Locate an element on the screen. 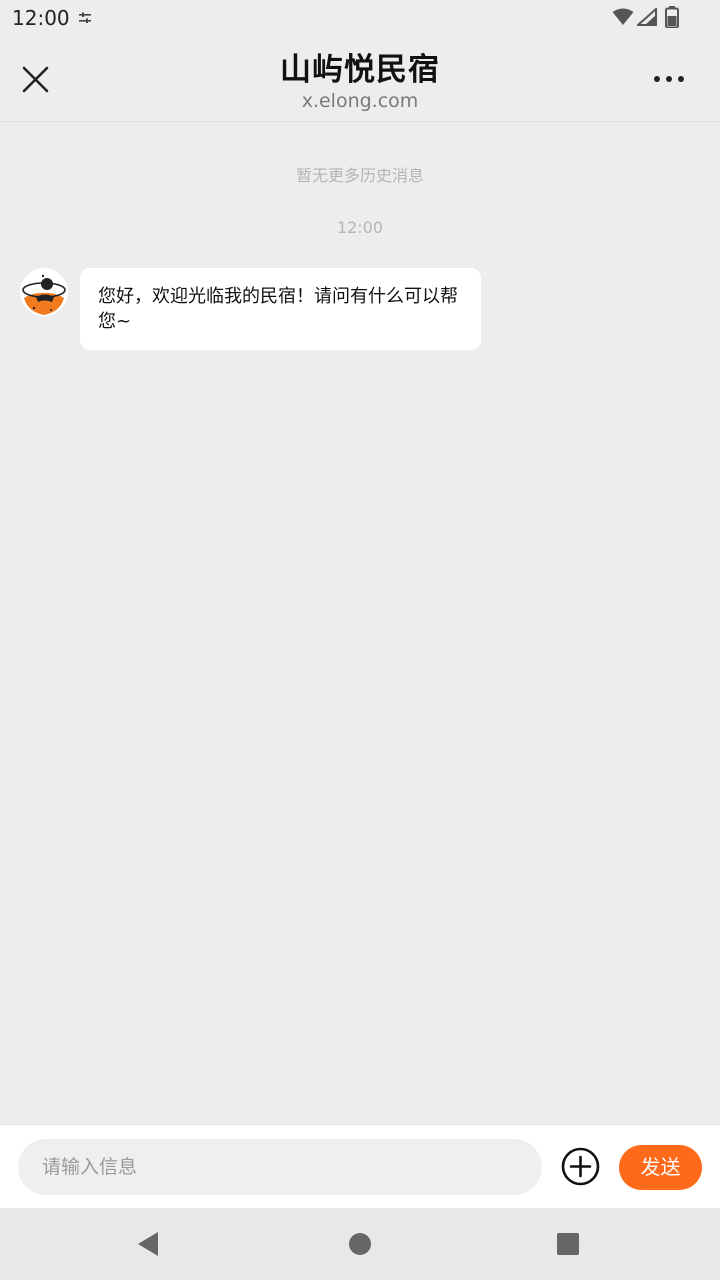 This screenshot has height=1280, width=720. message-timestamp: 12:00 is located at coordinates (360, 227).